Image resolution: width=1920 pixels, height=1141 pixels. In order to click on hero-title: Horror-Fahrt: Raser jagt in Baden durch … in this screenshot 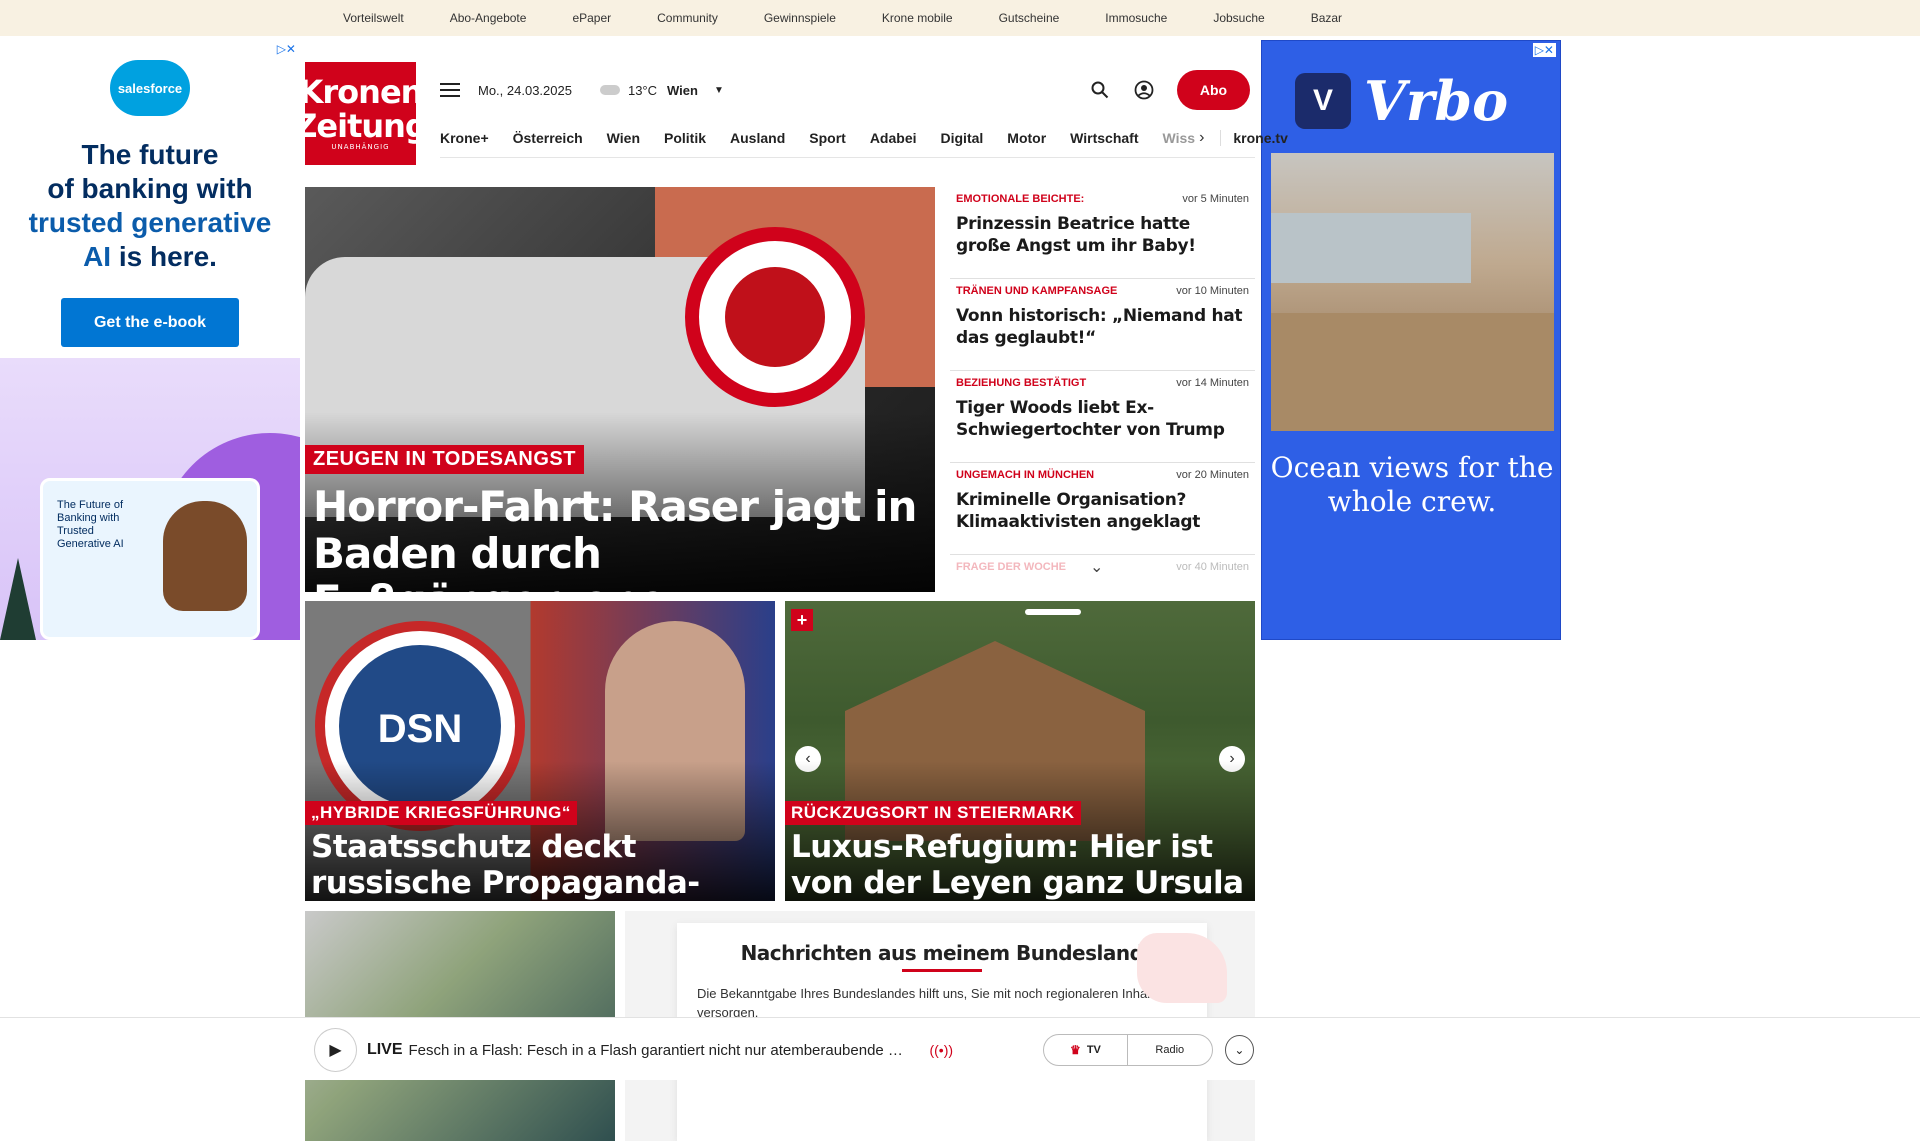, I will do `click(618, 537)`.